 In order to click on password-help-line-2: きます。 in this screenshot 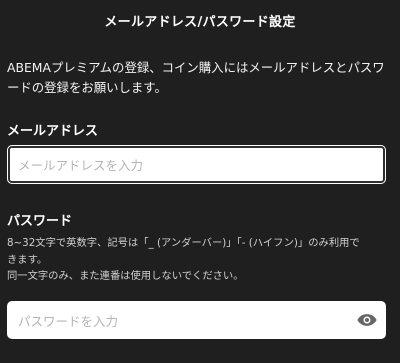, I will do `click(27, 259)`.